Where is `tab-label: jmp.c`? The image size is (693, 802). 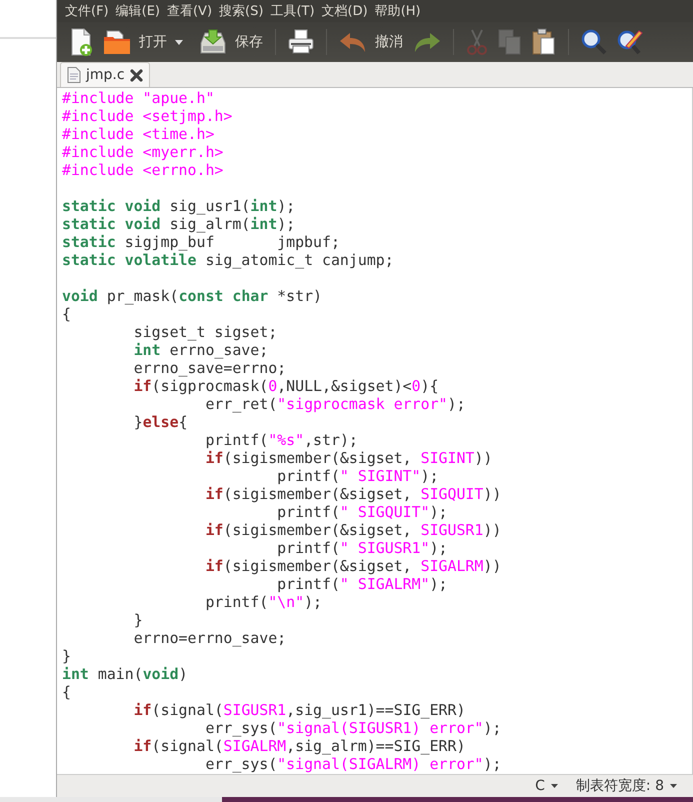
tab-label: jmp.c is located at coordinates (105, 75).